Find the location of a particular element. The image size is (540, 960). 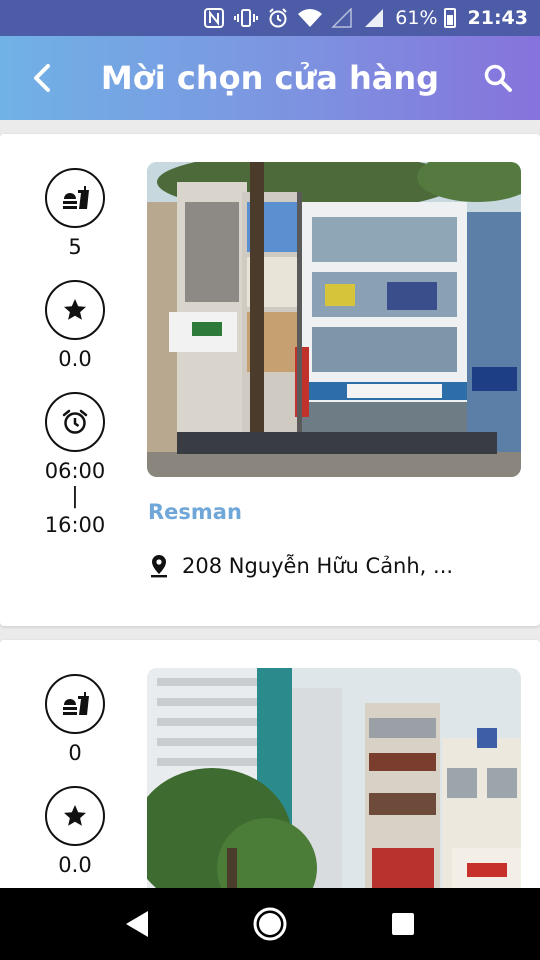

hours-group: 06:00 | 16:00 is located at coordinates (75, 465).